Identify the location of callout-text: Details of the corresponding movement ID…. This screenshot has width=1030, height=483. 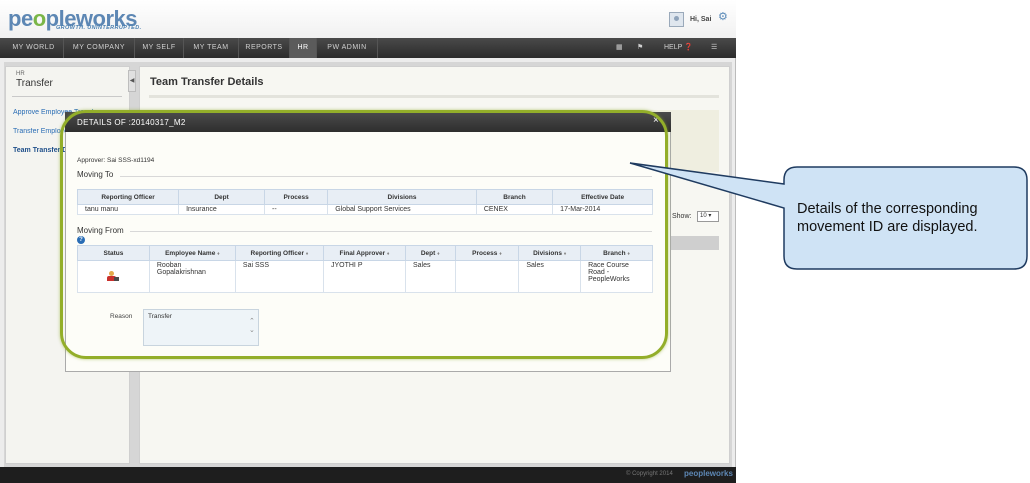
(887, 218).